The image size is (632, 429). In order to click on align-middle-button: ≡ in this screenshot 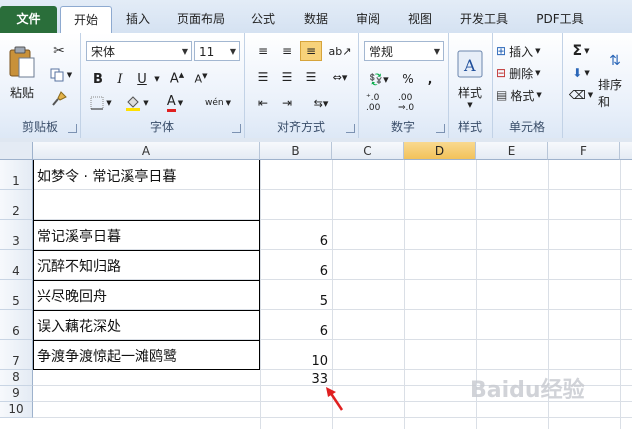, I will do `click(287, 51)`.